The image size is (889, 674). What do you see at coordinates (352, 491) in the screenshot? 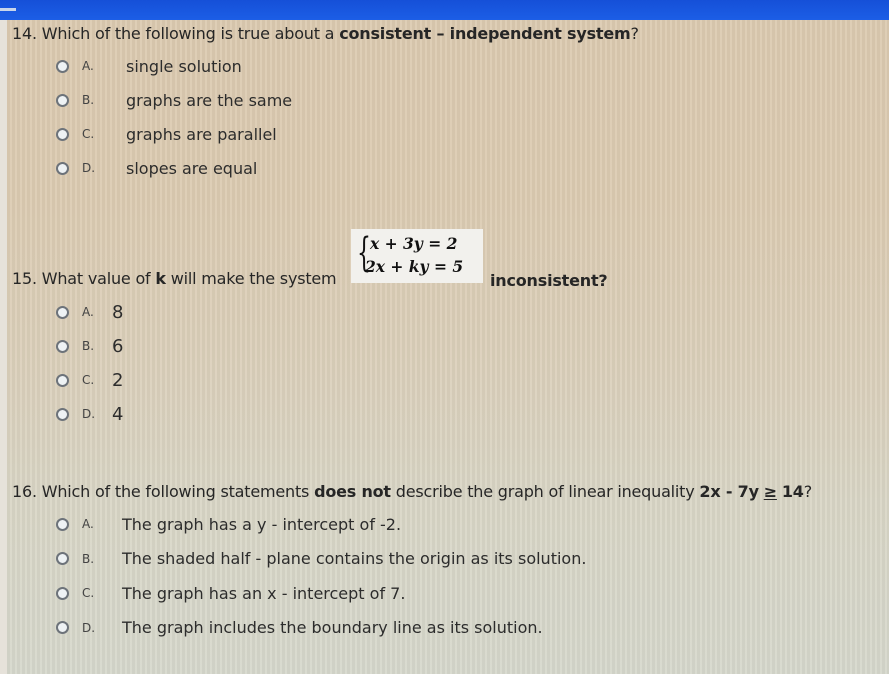
I see `question-emphasis: does not` at bounding box center [352, 491].